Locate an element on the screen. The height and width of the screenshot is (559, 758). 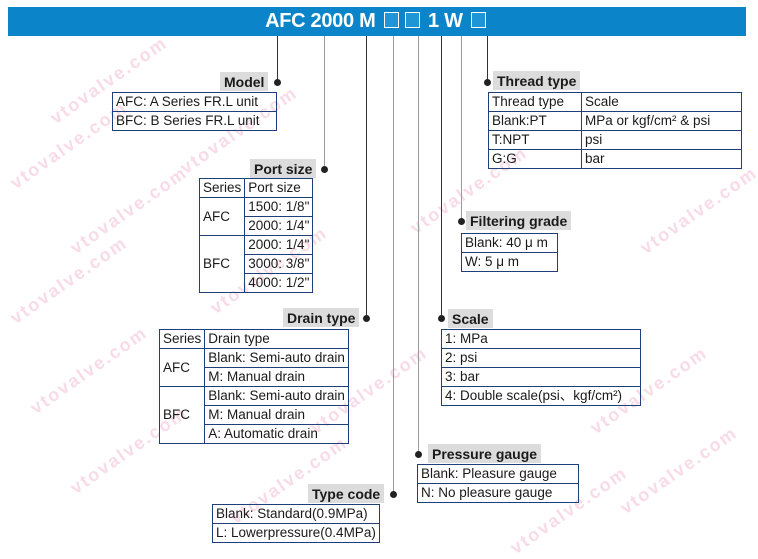
scale-option: 2: psi is located at coordinates (541, 358).